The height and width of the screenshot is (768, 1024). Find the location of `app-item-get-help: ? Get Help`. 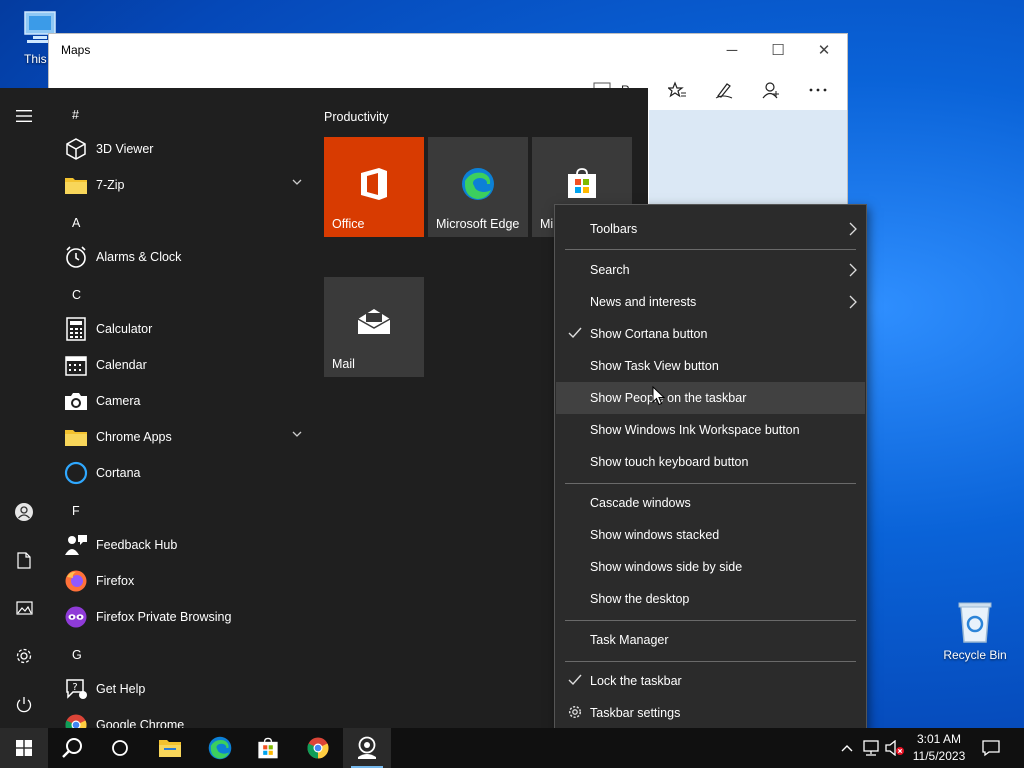

app-item-get-help: ? Get Help is located at coordinates (180, 689).